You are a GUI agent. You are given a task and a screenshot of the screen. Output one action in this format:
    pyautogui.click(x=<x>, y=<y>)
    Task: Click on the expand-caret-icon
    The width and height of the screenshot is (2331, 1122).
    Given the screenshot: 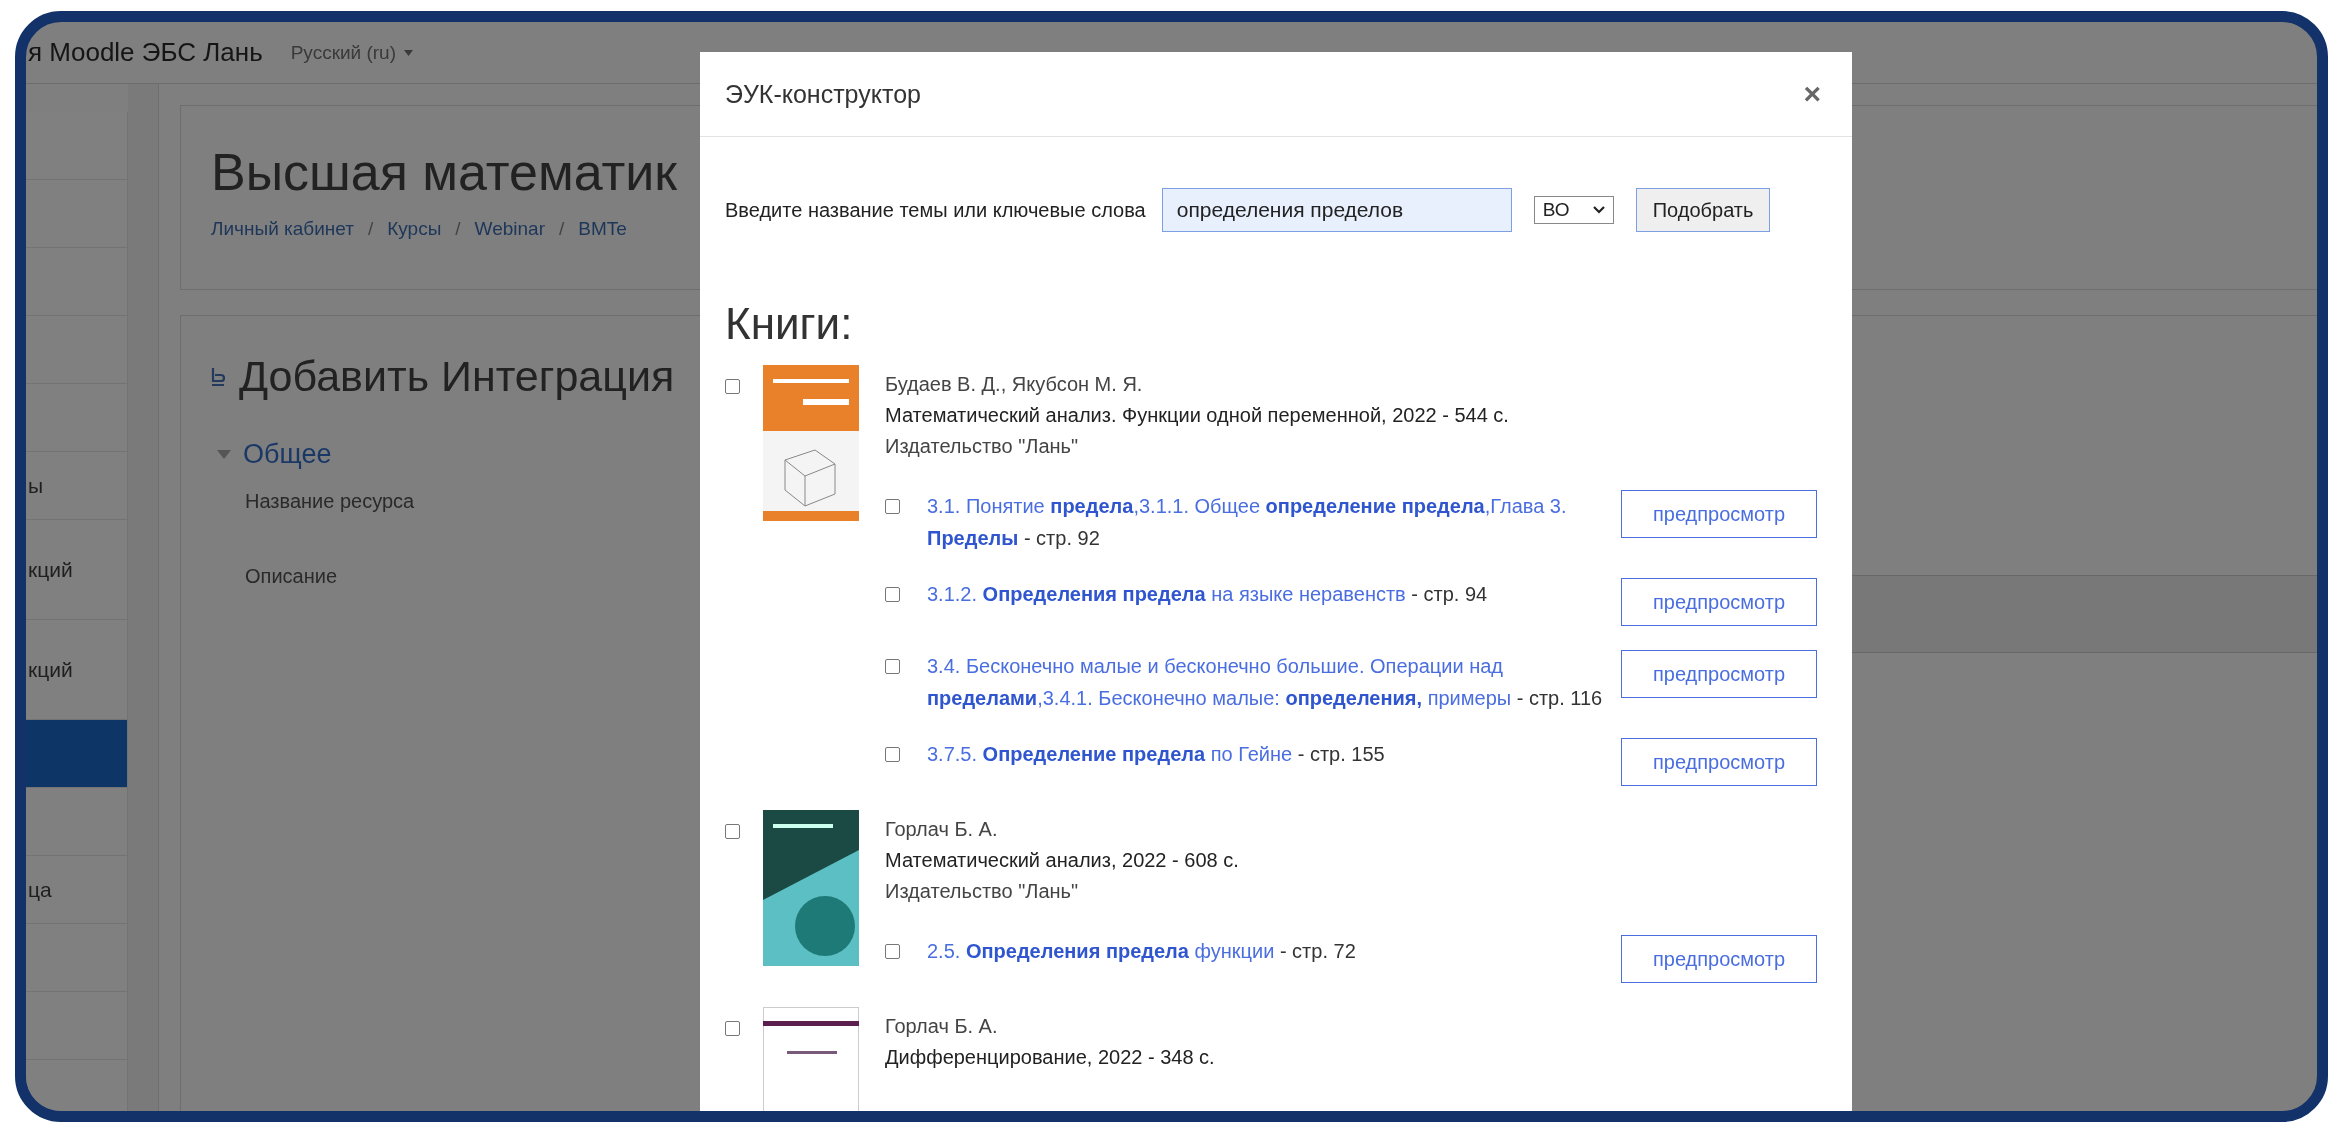 What is the action you would take?
    pyautogui.click(x=224, y=454)
    